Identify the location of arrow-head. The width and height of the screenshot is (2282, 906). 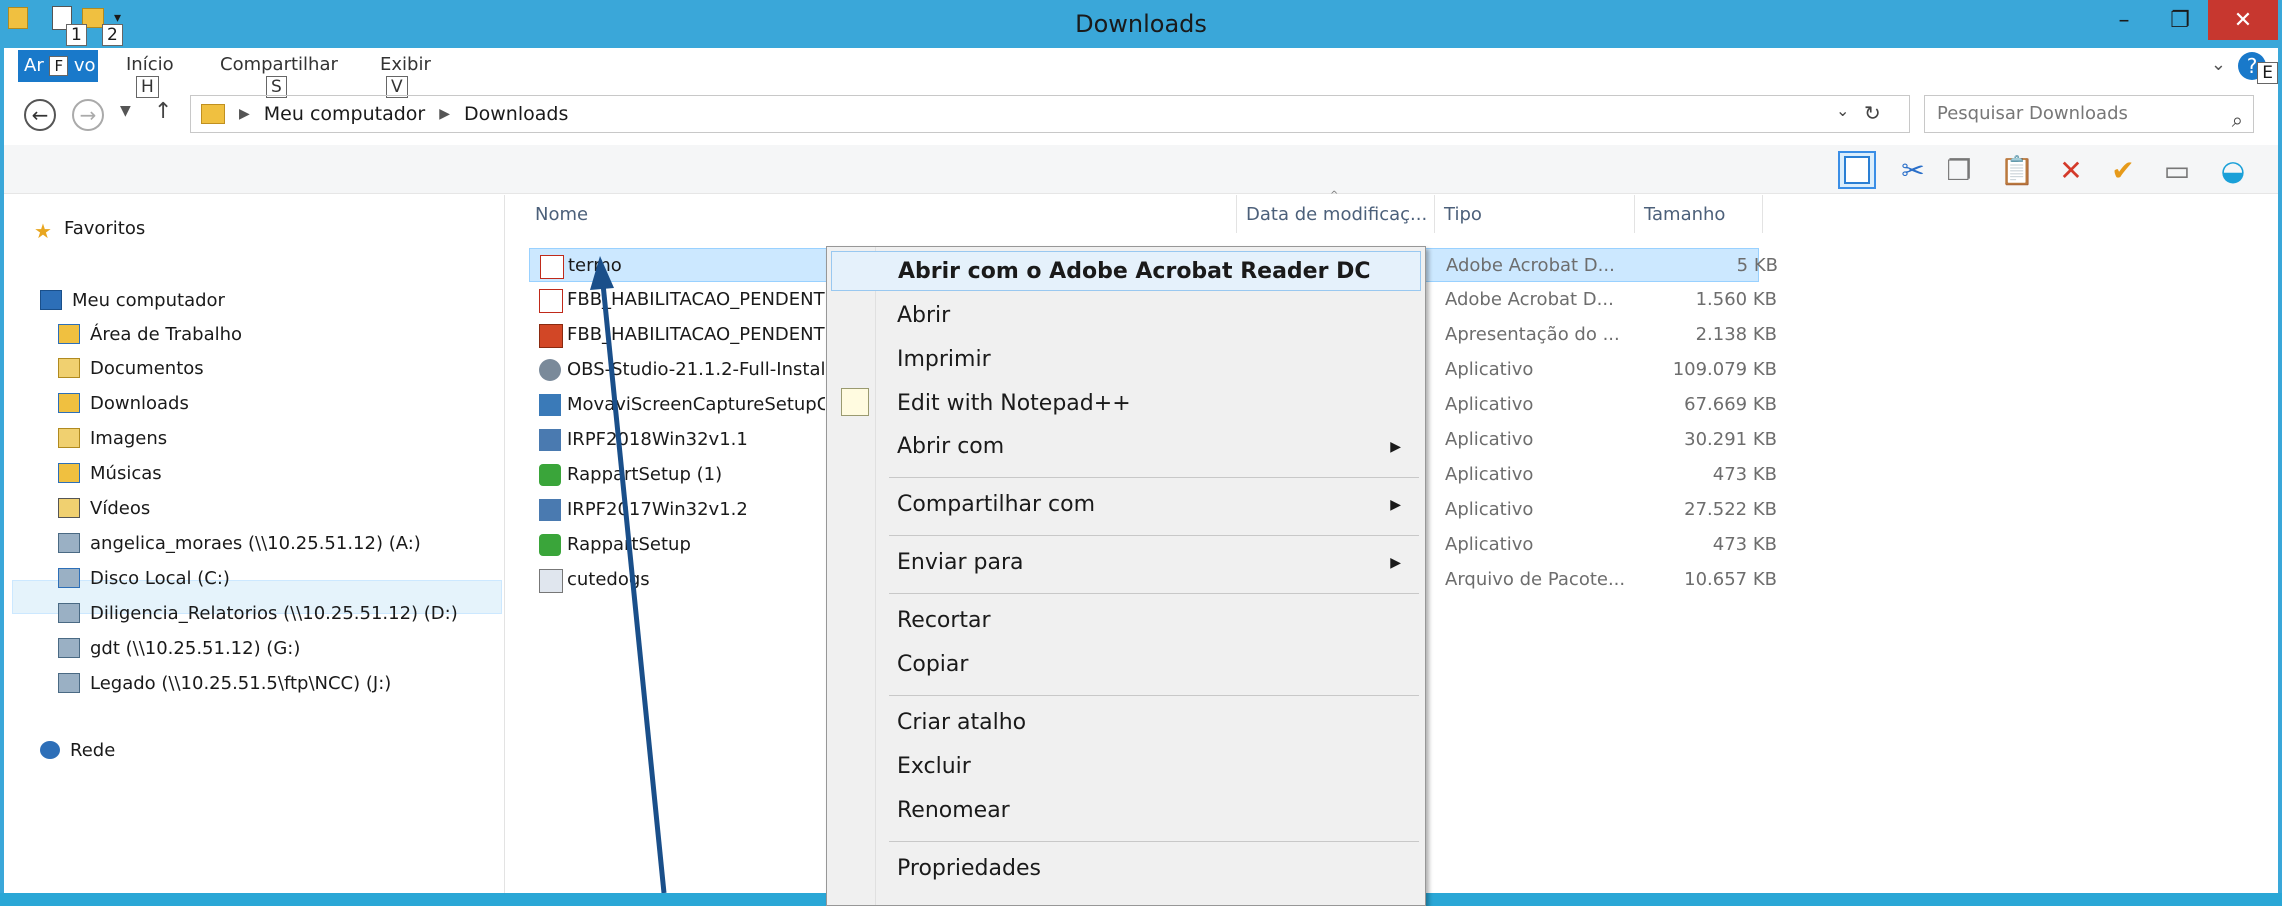
(602, 273).